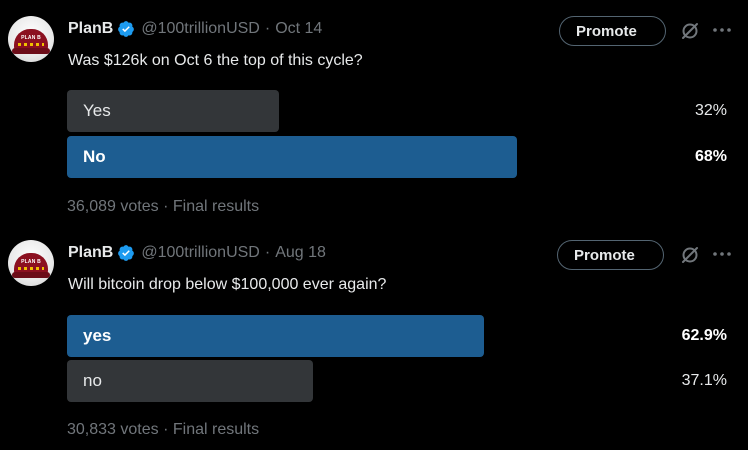 This screenshot has height=450, width=748. I want to click on poll-option-label: No, so click(94, 156).